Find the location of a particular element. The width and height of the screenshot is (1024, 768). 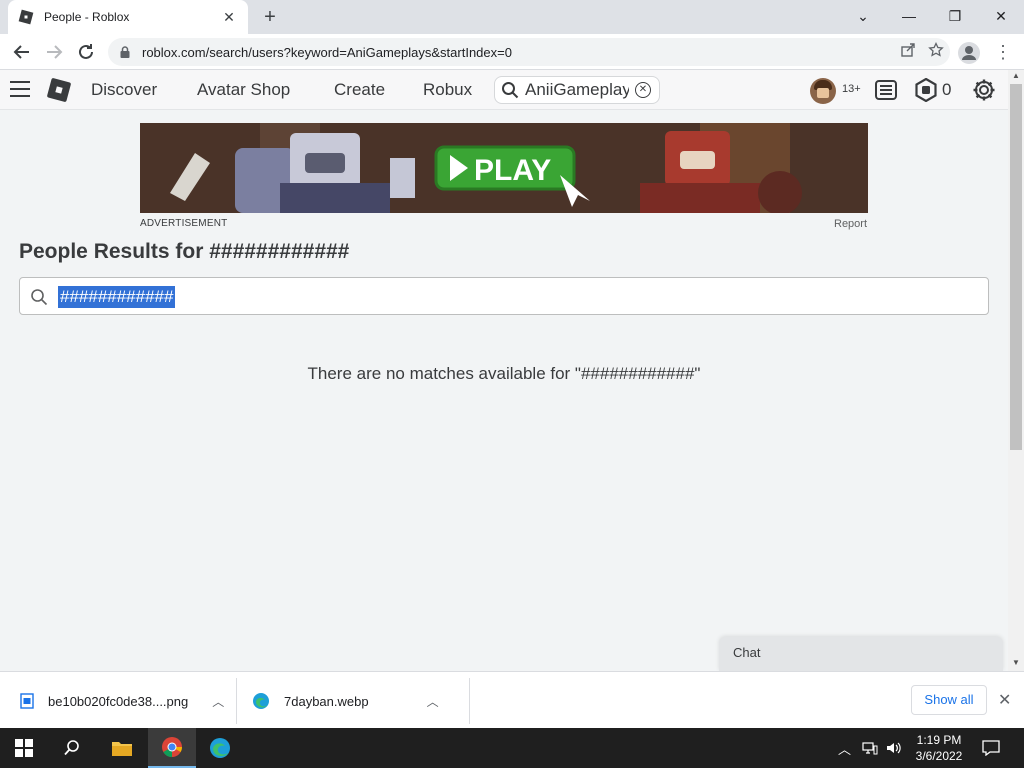

show-all-button: Show all is located at coordinates (949, 700).